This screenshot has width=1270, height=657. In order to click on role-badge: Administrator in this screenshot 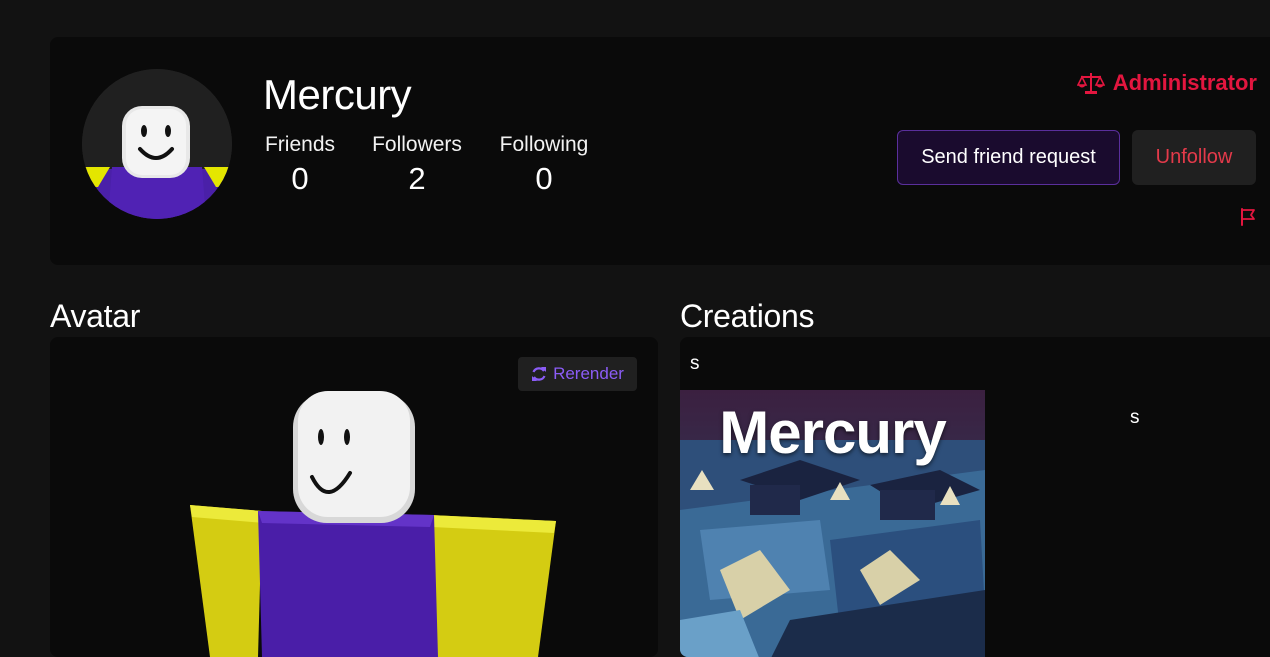, I will do `click(1166, 83)`.